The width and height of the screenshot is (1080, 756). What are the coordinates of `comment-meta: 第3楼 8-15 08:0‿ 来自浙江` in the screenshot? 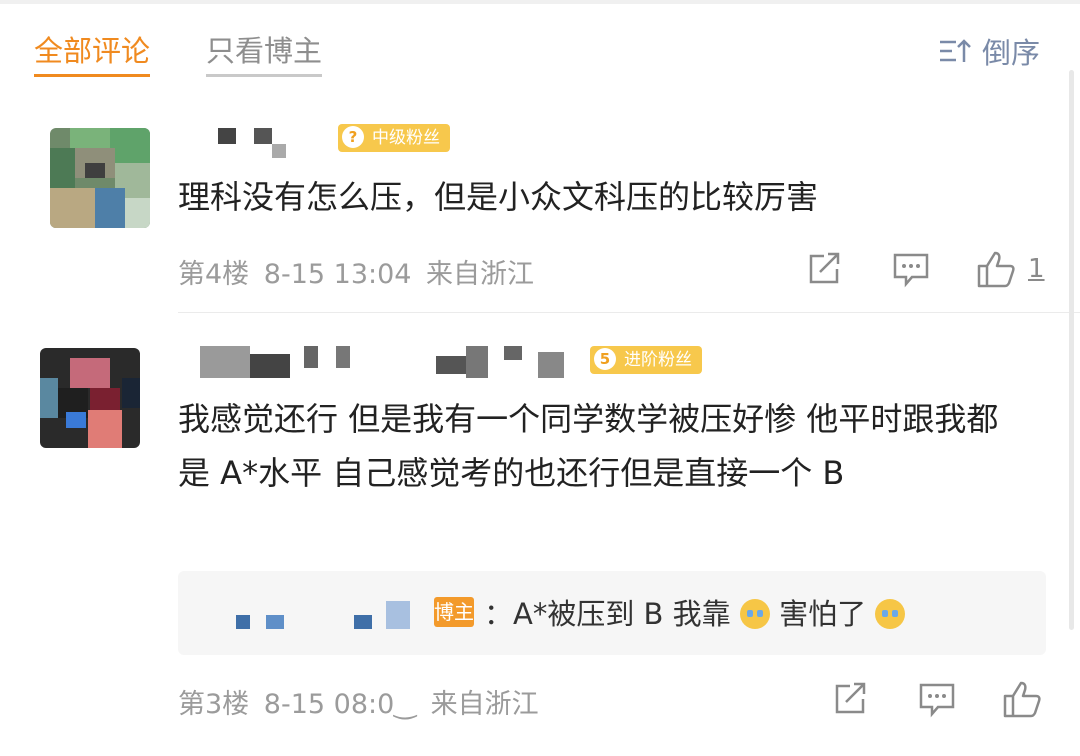 It's located at (358, 701).